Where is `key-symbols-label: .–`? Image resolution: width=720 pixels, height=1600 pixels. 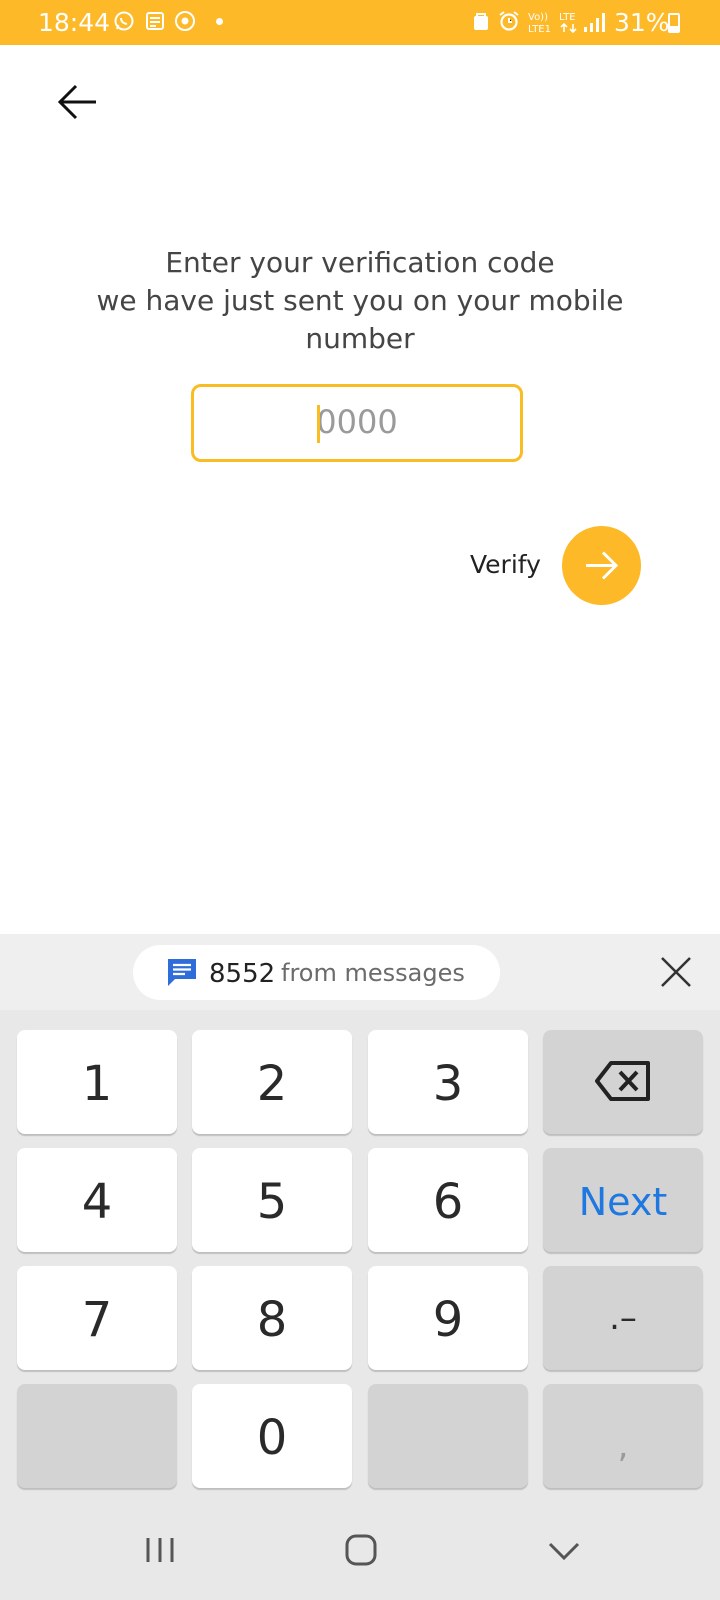
key-symbols-label: .– is located at coordinates (623, 1318).